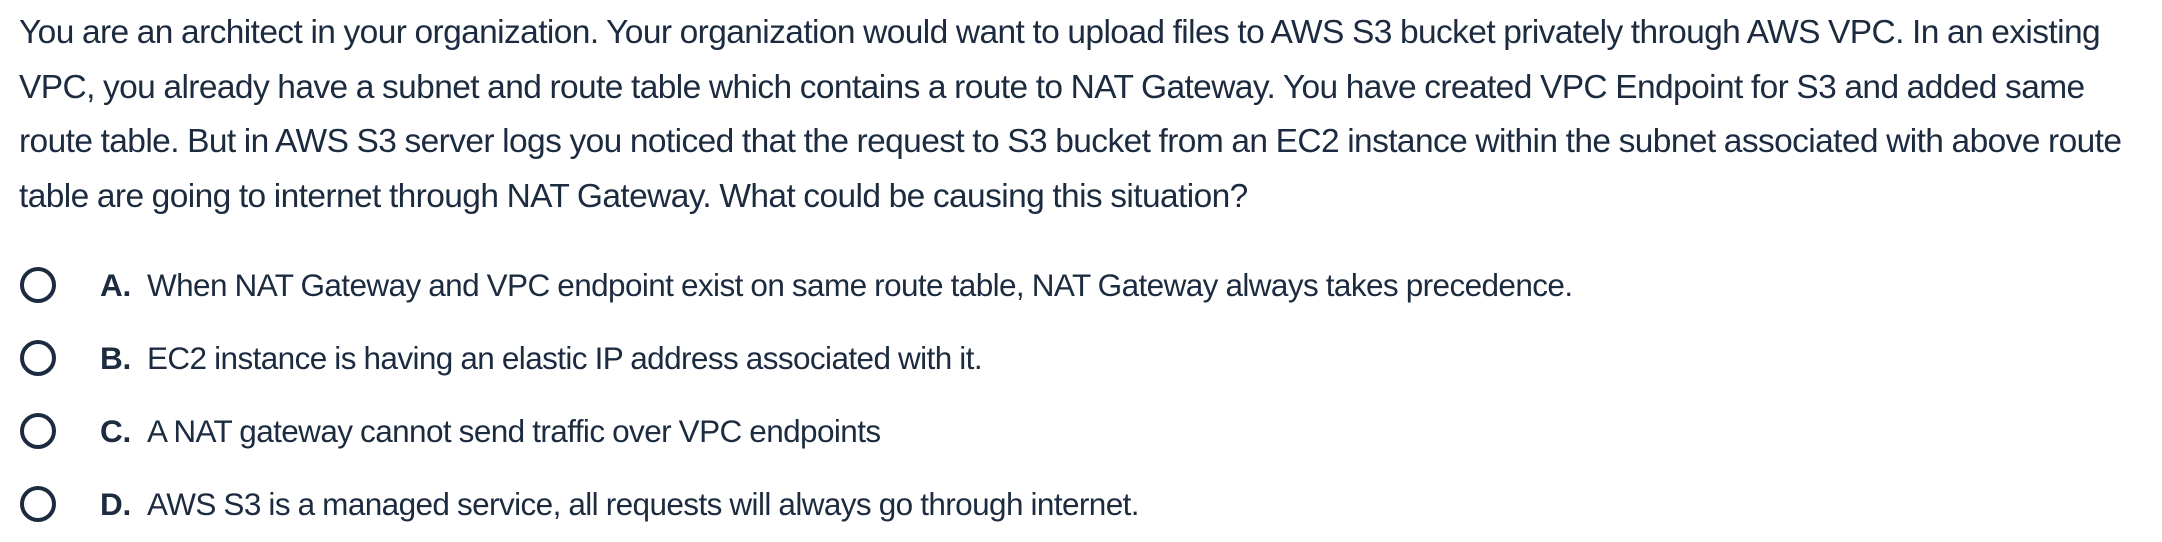 This screenshot has height=542, width=2162. I want to click on option-letter: B., so click(115, 357).